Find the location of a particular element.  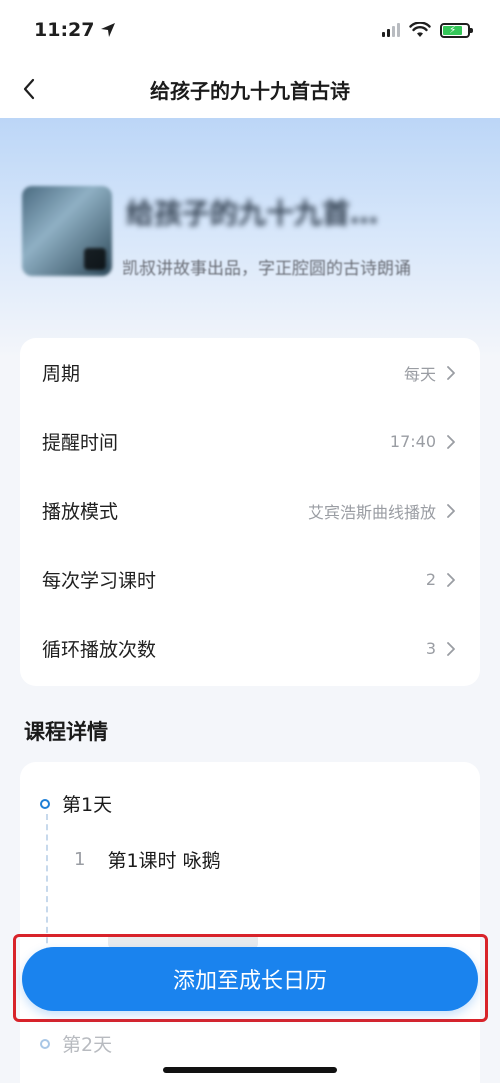

day-label: 第2天 is located at coordinates (87, 1045).